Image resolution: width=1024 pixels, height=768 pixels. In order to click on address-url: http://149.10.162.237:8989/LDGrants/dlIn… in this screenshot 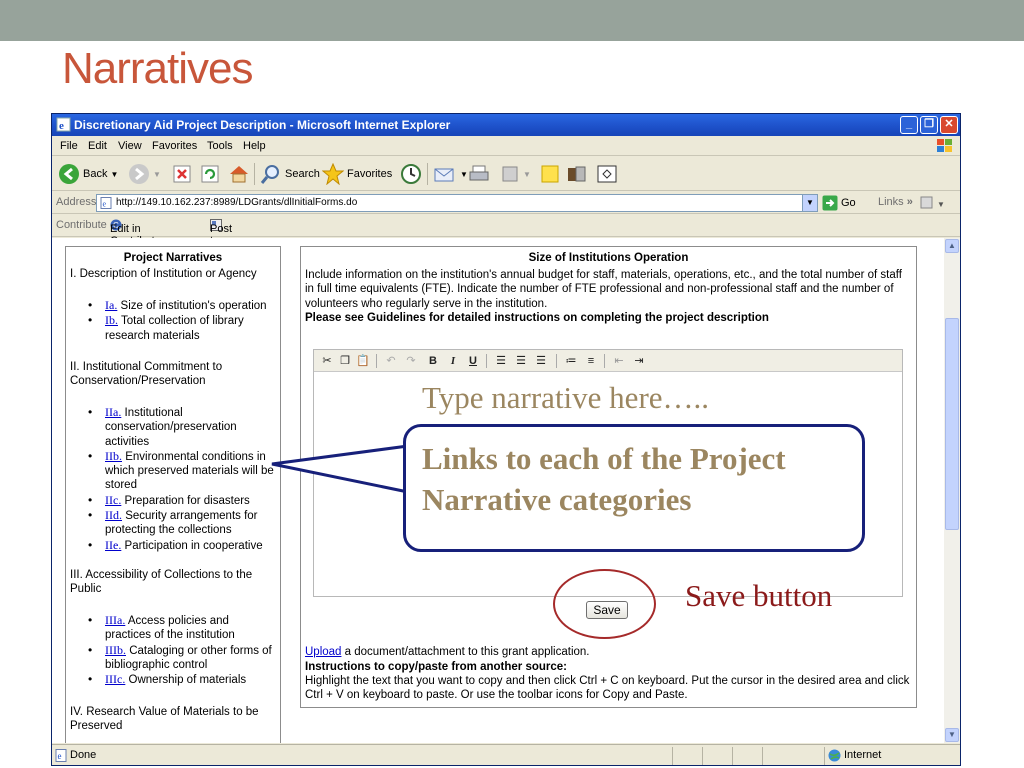, I will do `click(237, 202)`.